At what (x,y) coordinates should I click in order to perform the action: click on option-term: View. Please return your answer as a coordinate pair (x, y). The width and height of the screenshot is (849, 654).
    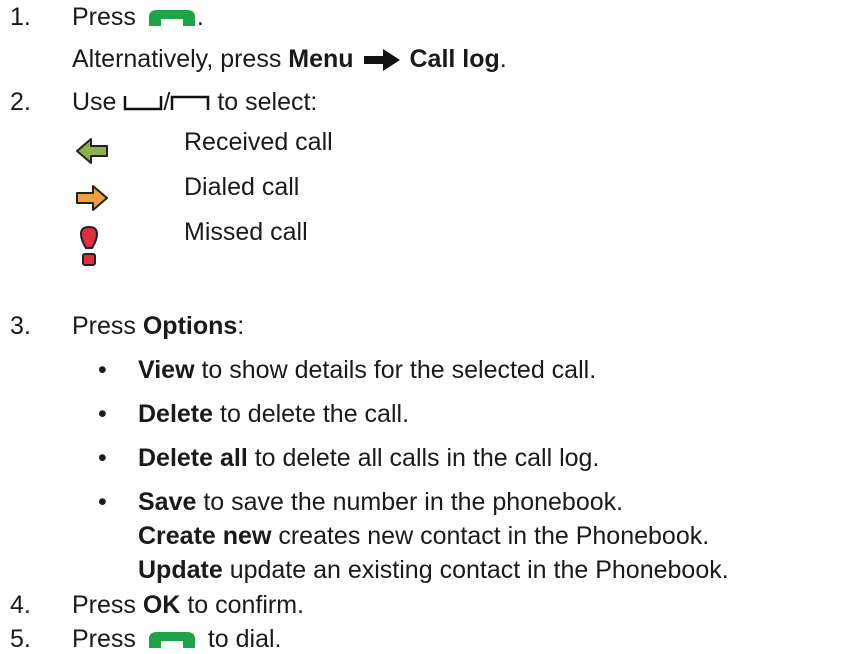
    Looking at the image, I should click on (166, 370).